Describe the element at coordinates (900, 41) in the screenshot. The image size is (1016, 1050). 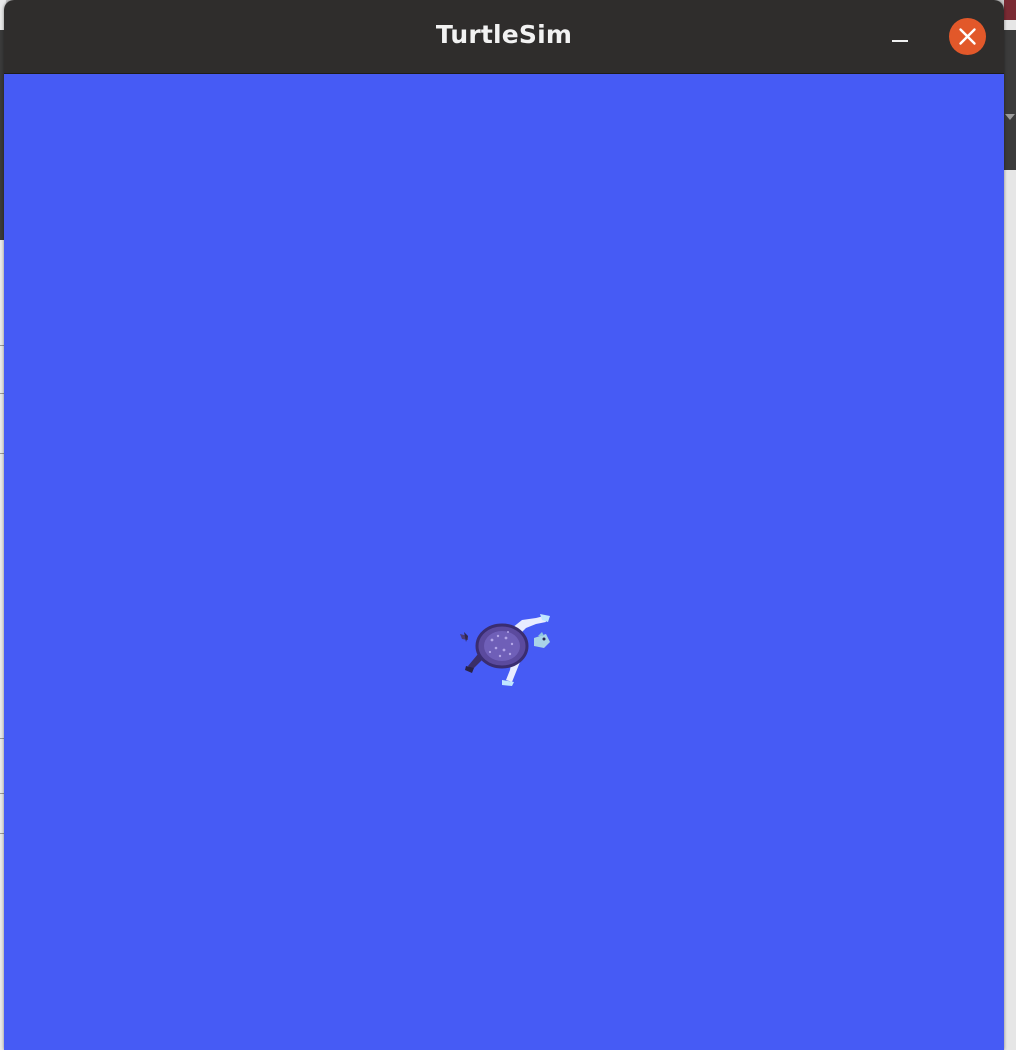
I see `minimize-icon` at that location.